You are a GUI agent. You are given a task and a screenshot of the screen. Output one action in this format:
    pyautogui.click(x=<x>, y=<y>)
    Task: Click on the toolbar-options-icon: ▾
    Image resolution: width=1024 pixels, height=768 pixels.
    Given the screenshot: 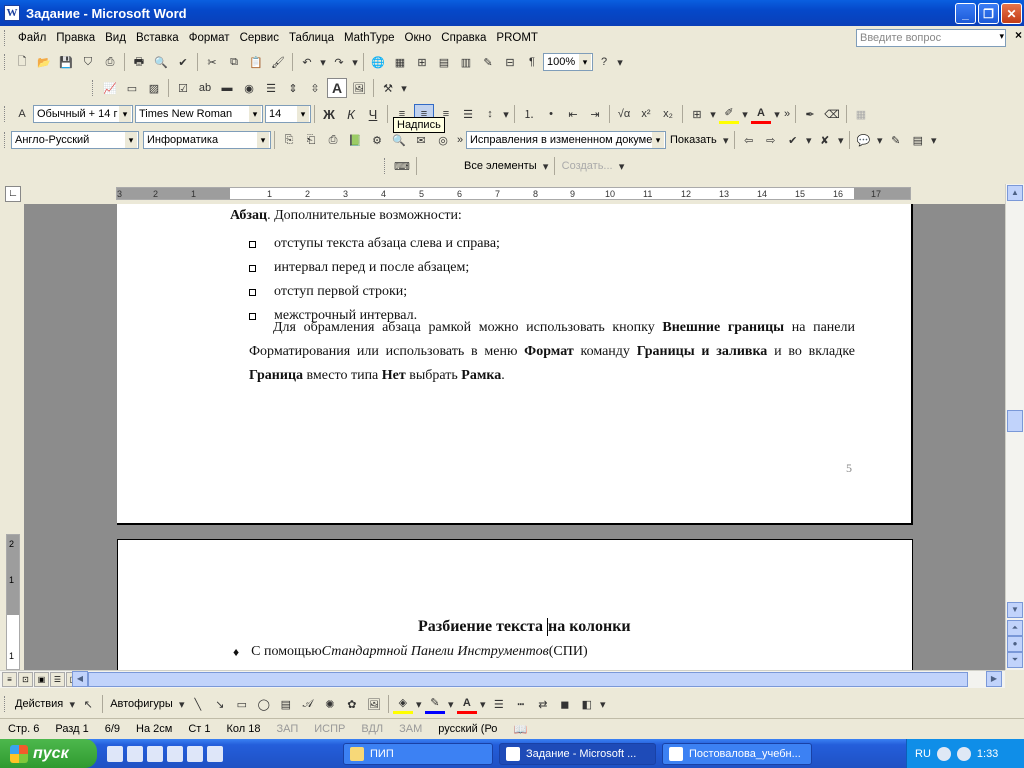 What is the action you would take?
    pyautogui.click(x=620, y=62)
    